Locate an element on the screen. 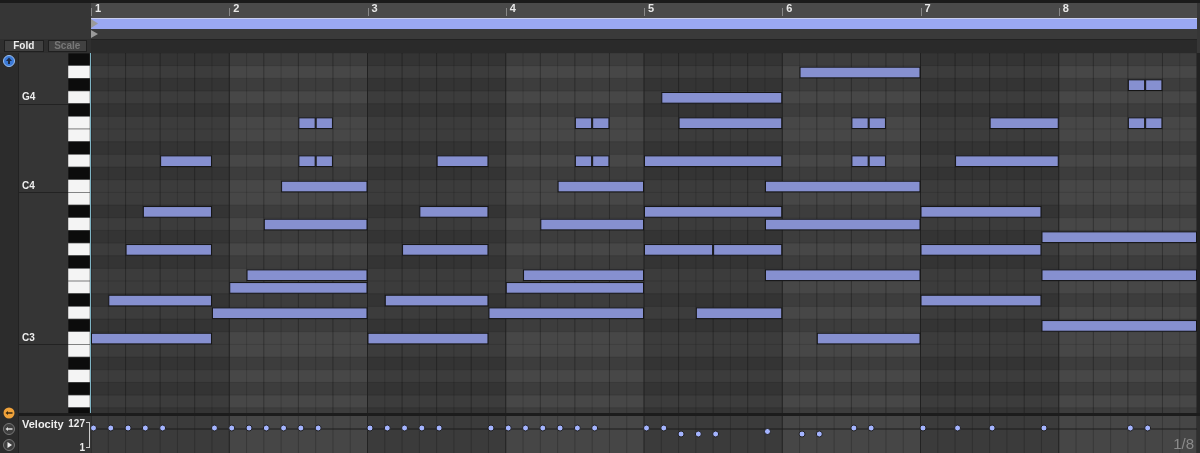  play-icon is located at coordinates (9, 445).